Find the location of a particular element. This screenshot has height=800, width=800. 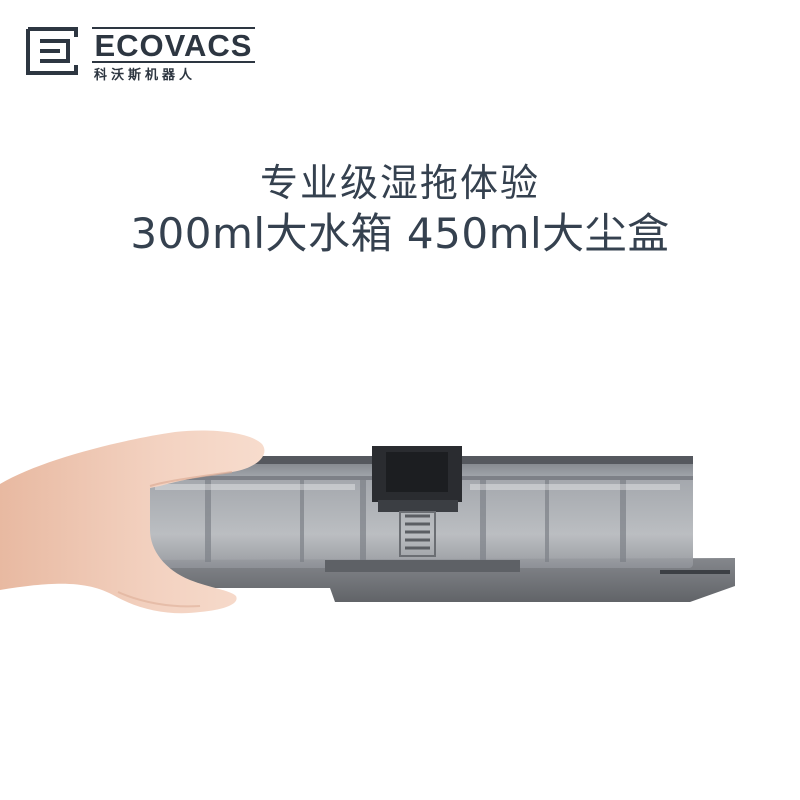

brand-subtitle: 科沃斯机器人 is located at coordinates (145, 75).